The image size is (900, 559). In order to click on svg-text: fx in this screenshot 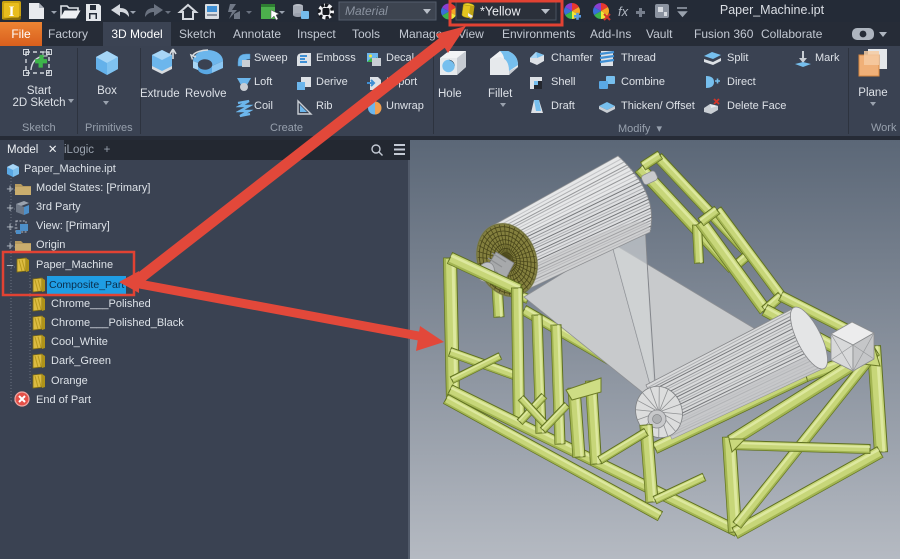, I will do `click(623, 11)`.